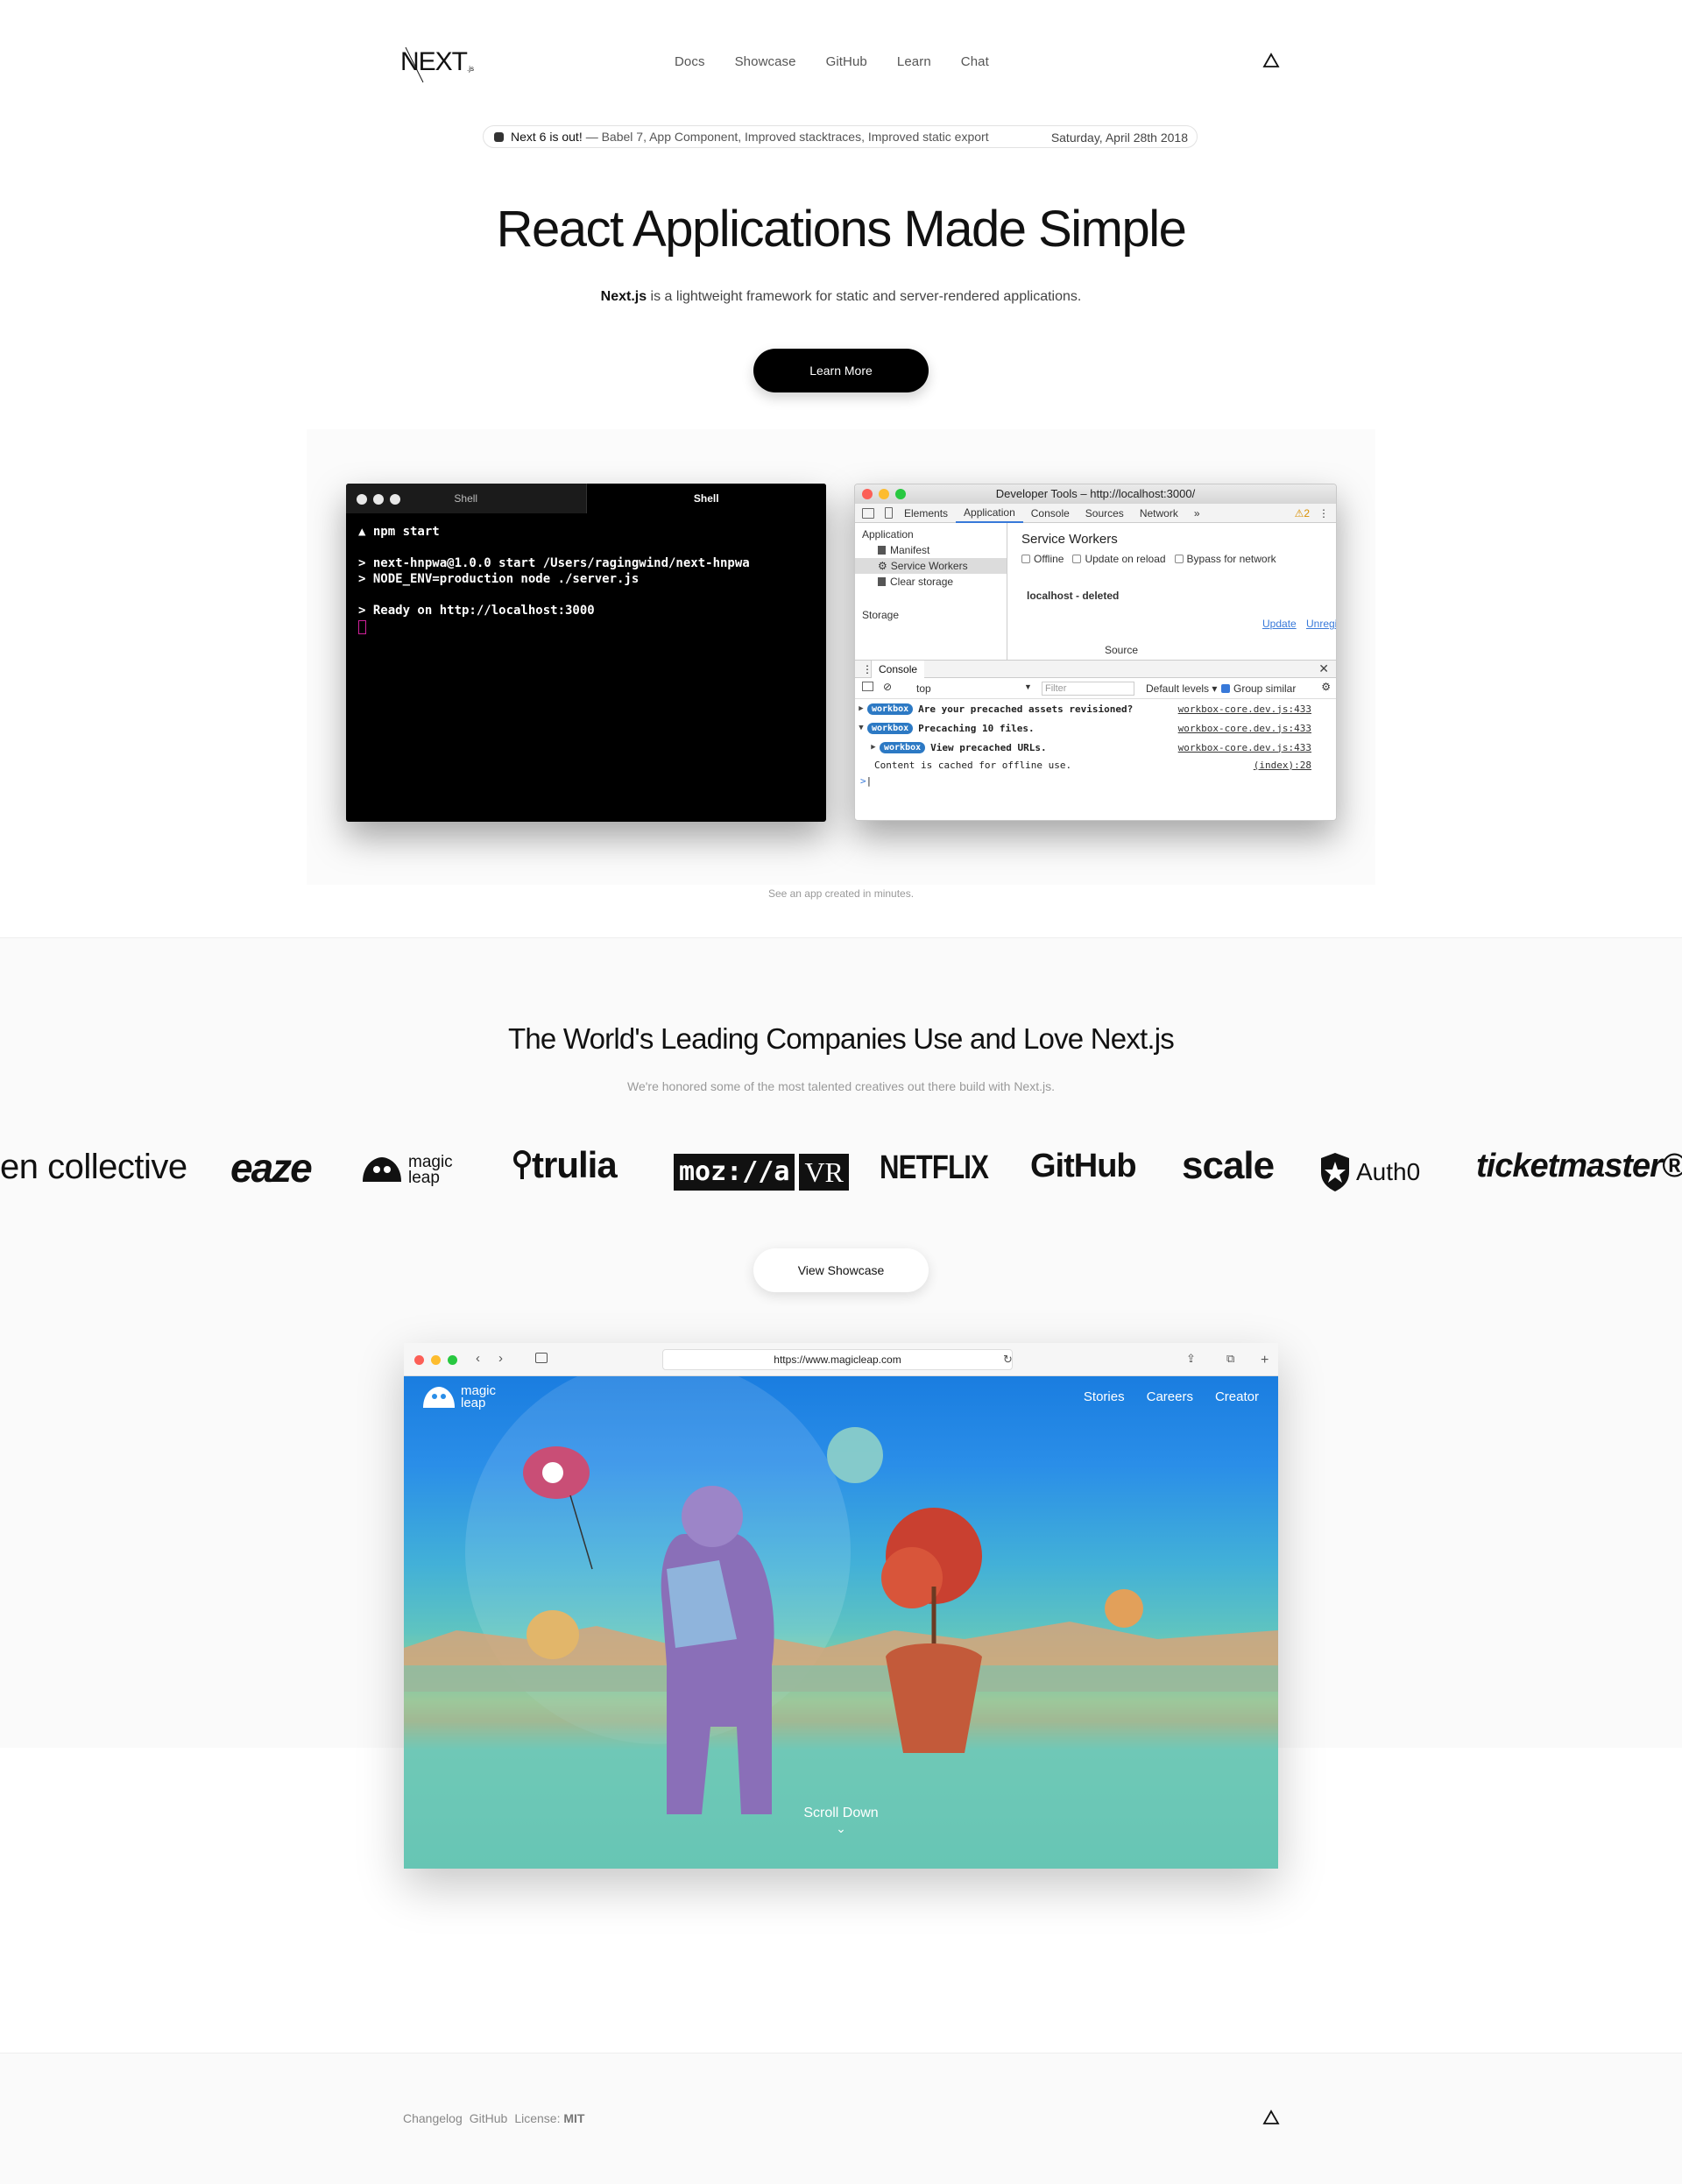 This screenshot has width=1682, height=2184. What do you see at coordinates (934, 1168) in the screenshot?
I see `logo-netflix: NETFLIX` at bounding box center [934, 1168].